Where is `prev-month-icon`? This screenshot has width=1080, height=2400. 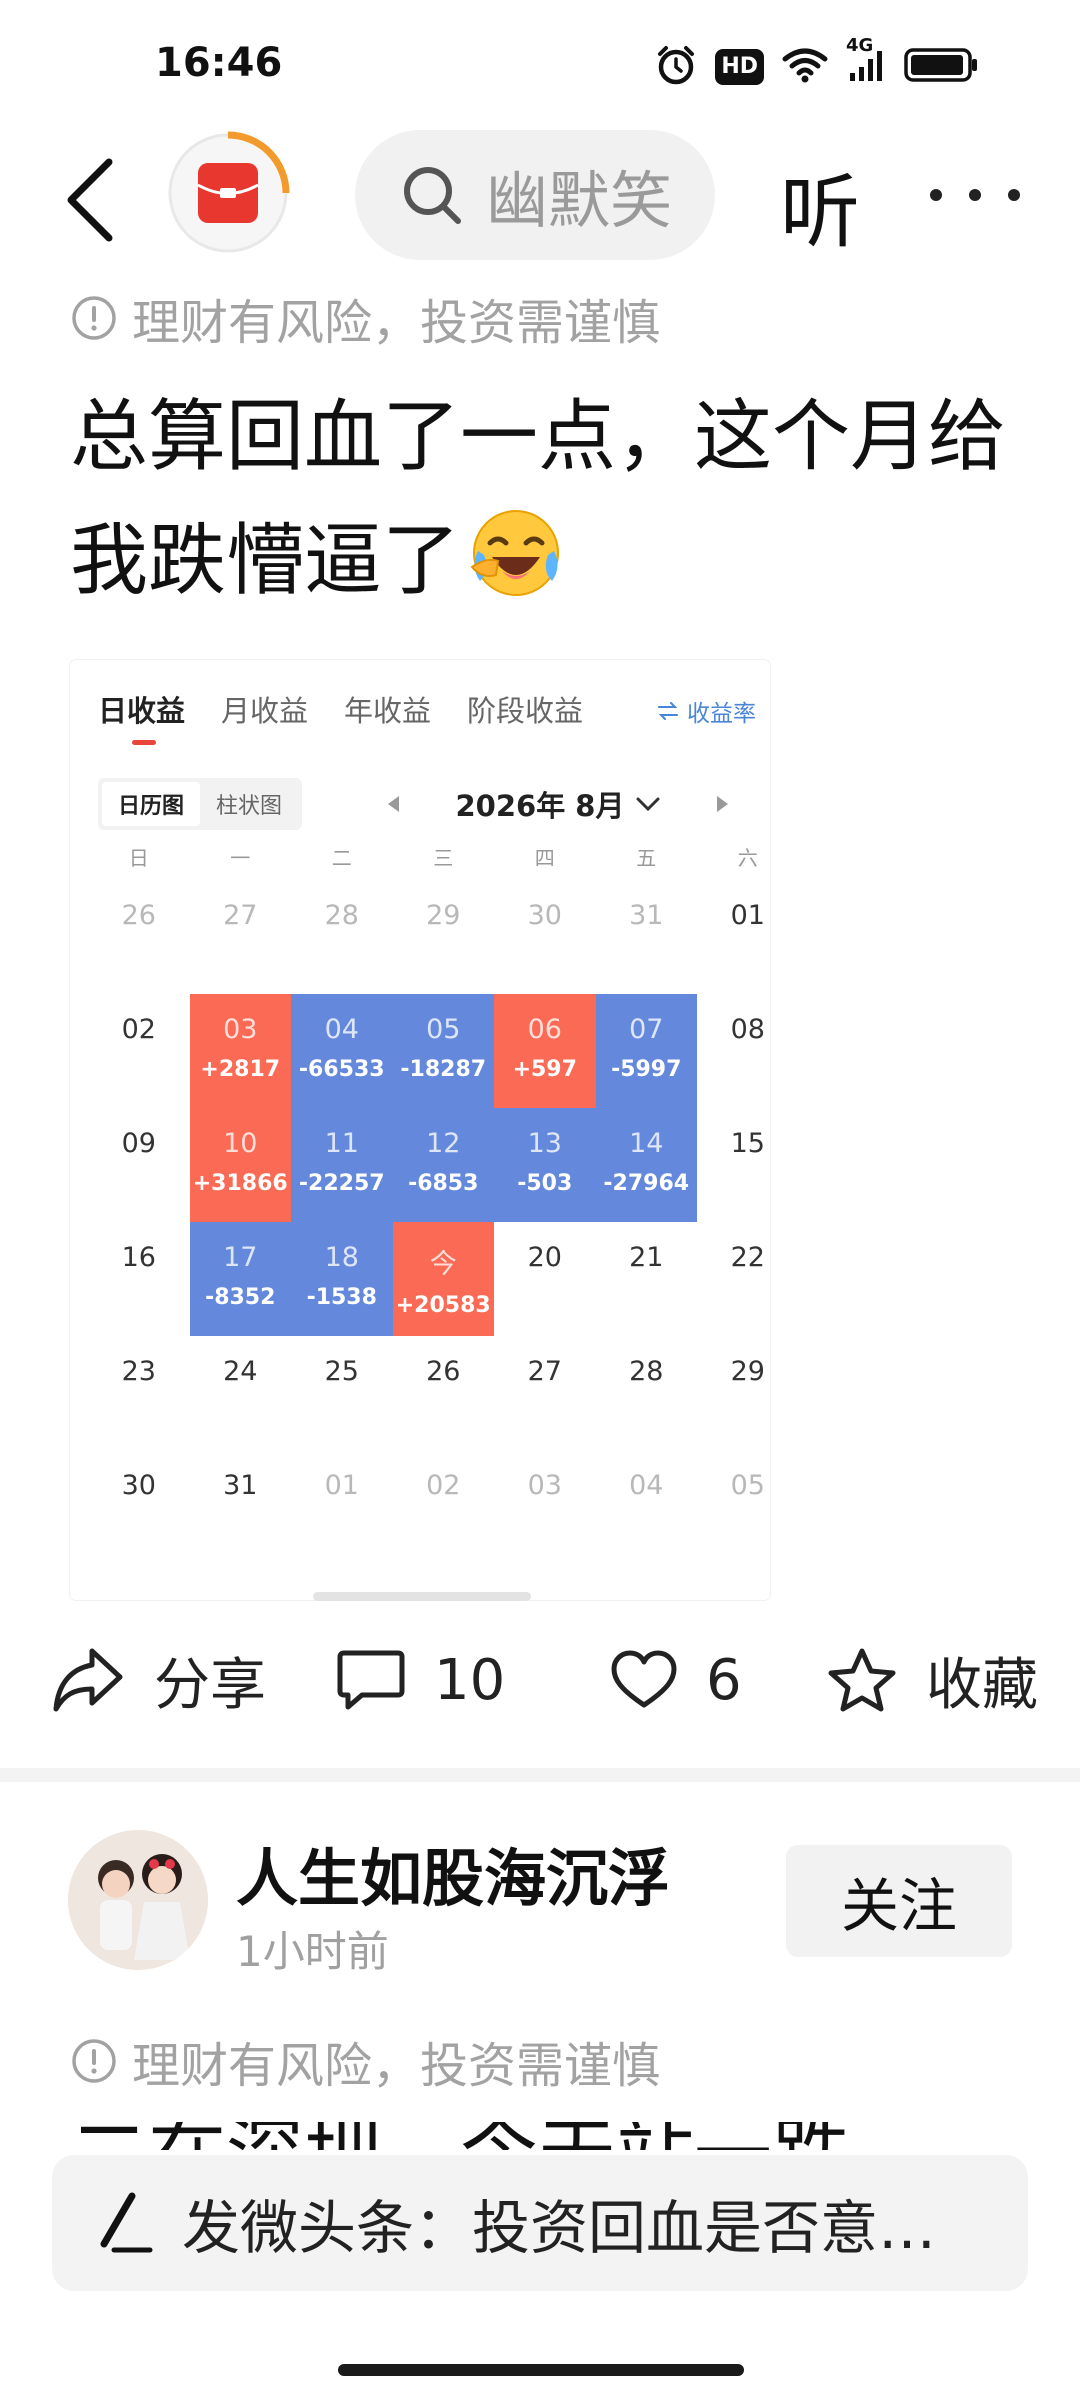 prev-month-icon is located at coordinates (393, 804).